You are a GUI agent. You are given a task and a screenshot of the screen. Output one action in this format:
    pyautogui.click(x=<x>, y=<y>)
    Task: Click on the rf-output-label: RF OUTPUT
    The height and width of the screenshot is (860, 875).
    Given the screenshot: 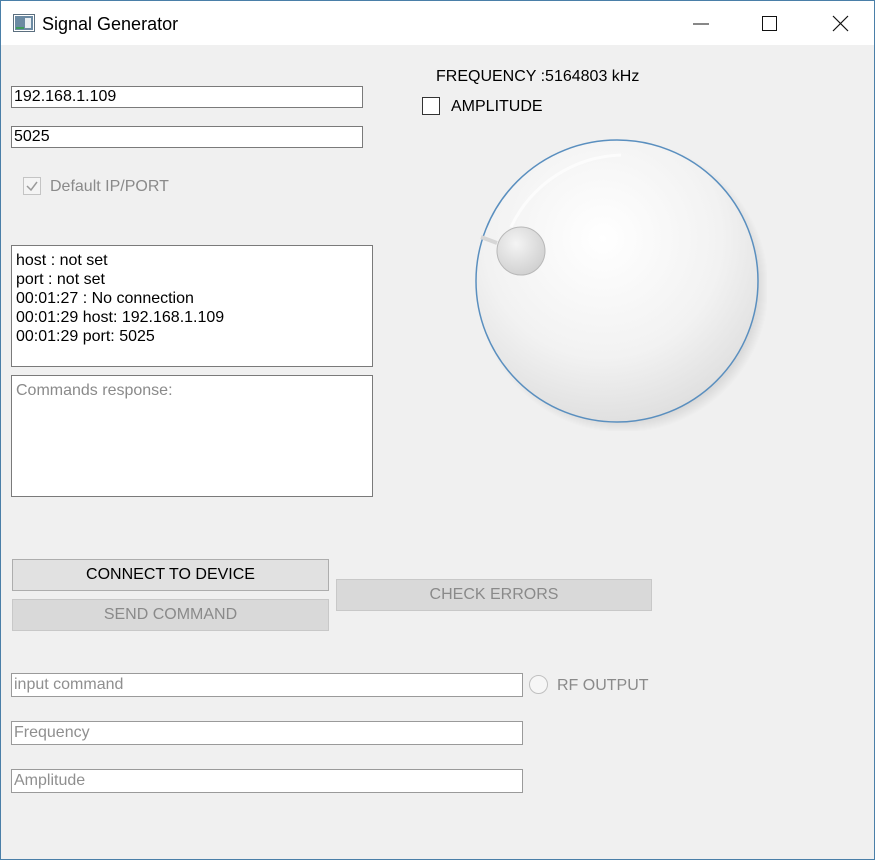 What is the action you would take?
    pyautogui.click(x=603, y=685)
    